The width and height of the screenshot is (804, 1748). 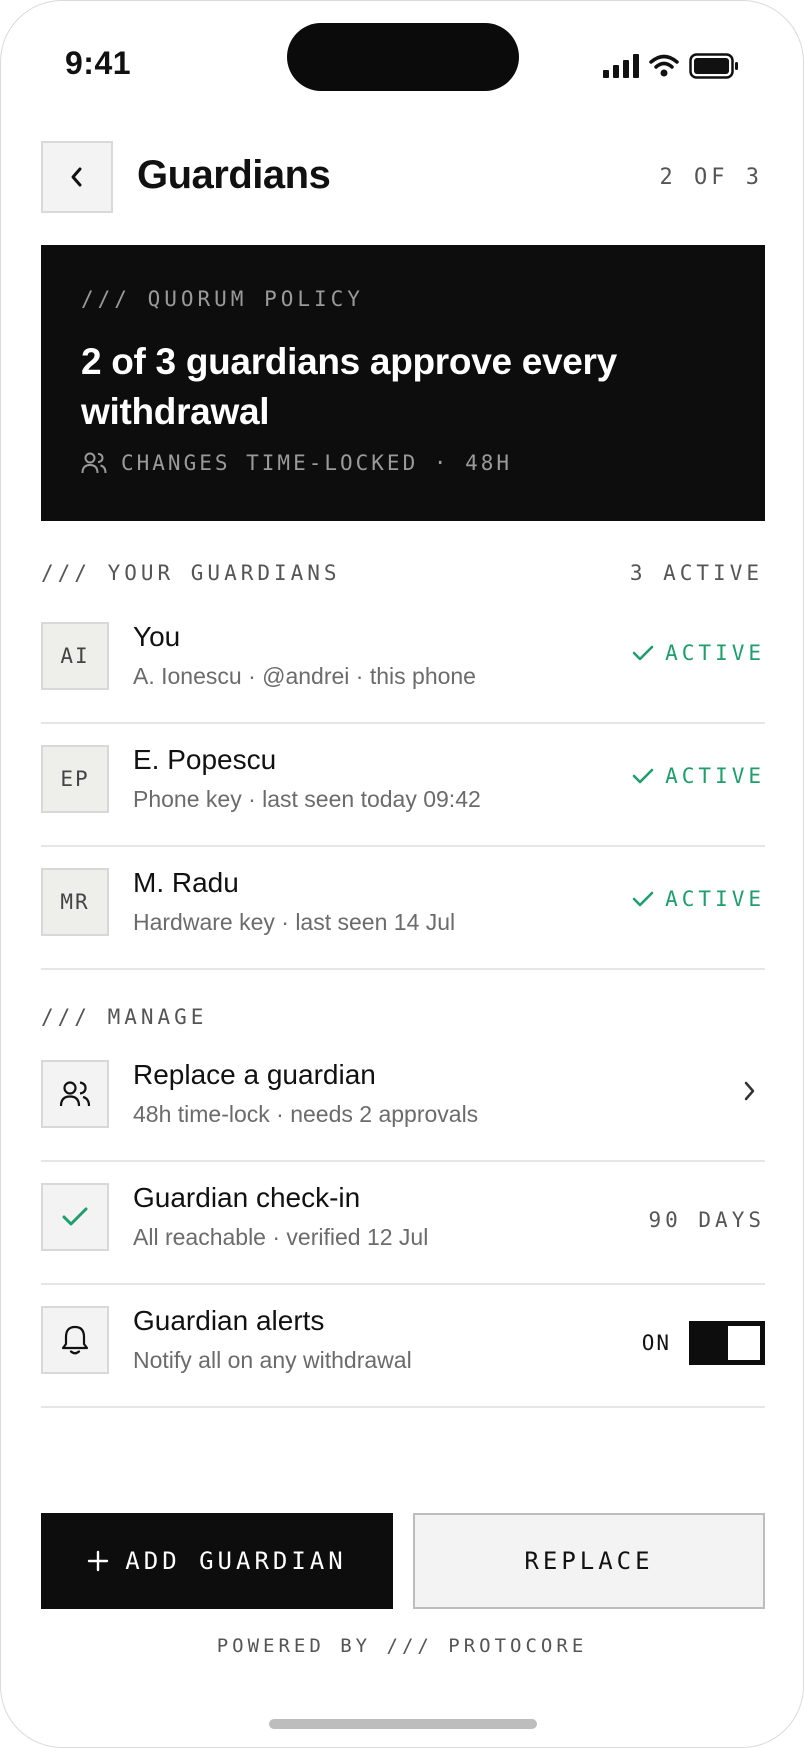 What do you see at coordinates (750, 1091) in the screenshot?
I see `chevron-right-icon` at bounding box center [750, 1091].